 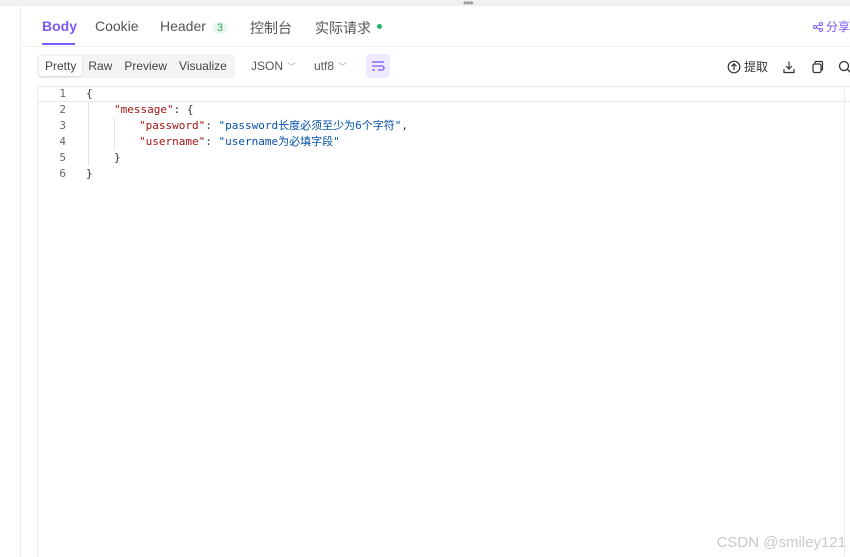 I want to click on tab-header-label: Header, so click(x=183, y=26).